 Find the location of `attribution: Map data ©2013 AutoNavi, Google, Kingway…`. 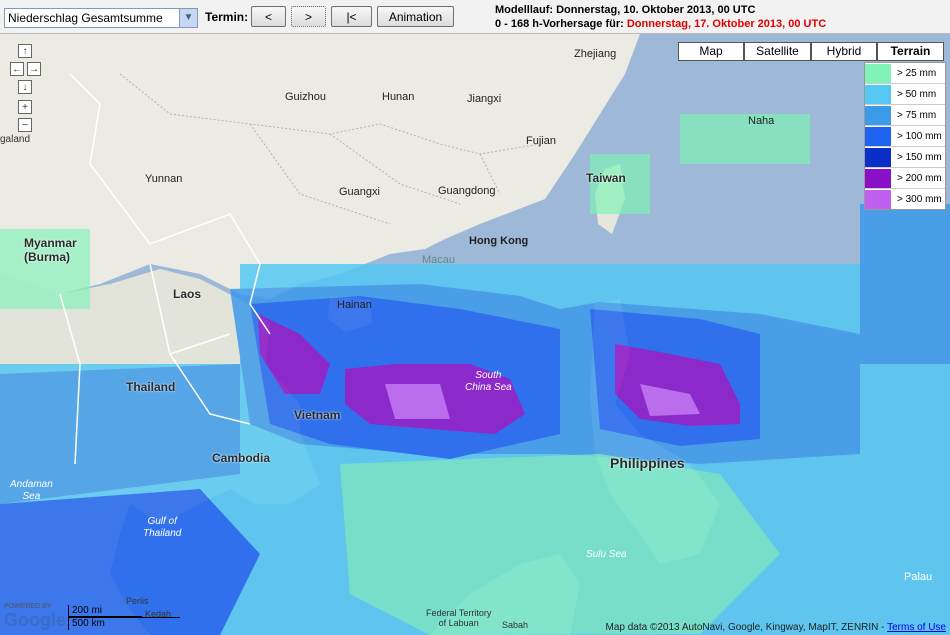

attribution: Map data ©2013 AutoNavi, Google, Kingway… is located at coordinates (776, 627).